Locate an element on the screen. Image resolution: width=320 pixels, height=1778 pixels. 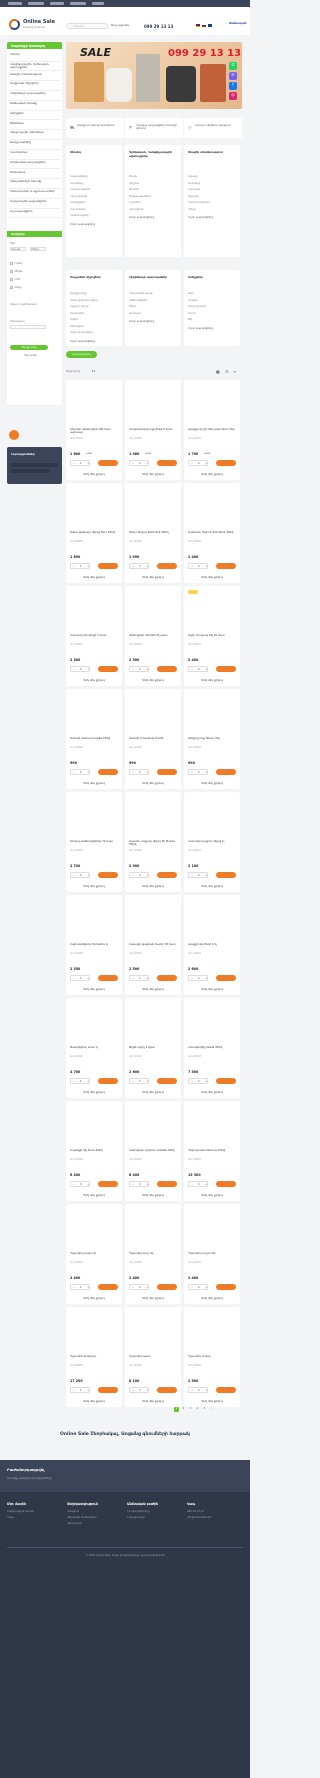
category-box-link: Տետրեր is located at coordinates (134, 189).